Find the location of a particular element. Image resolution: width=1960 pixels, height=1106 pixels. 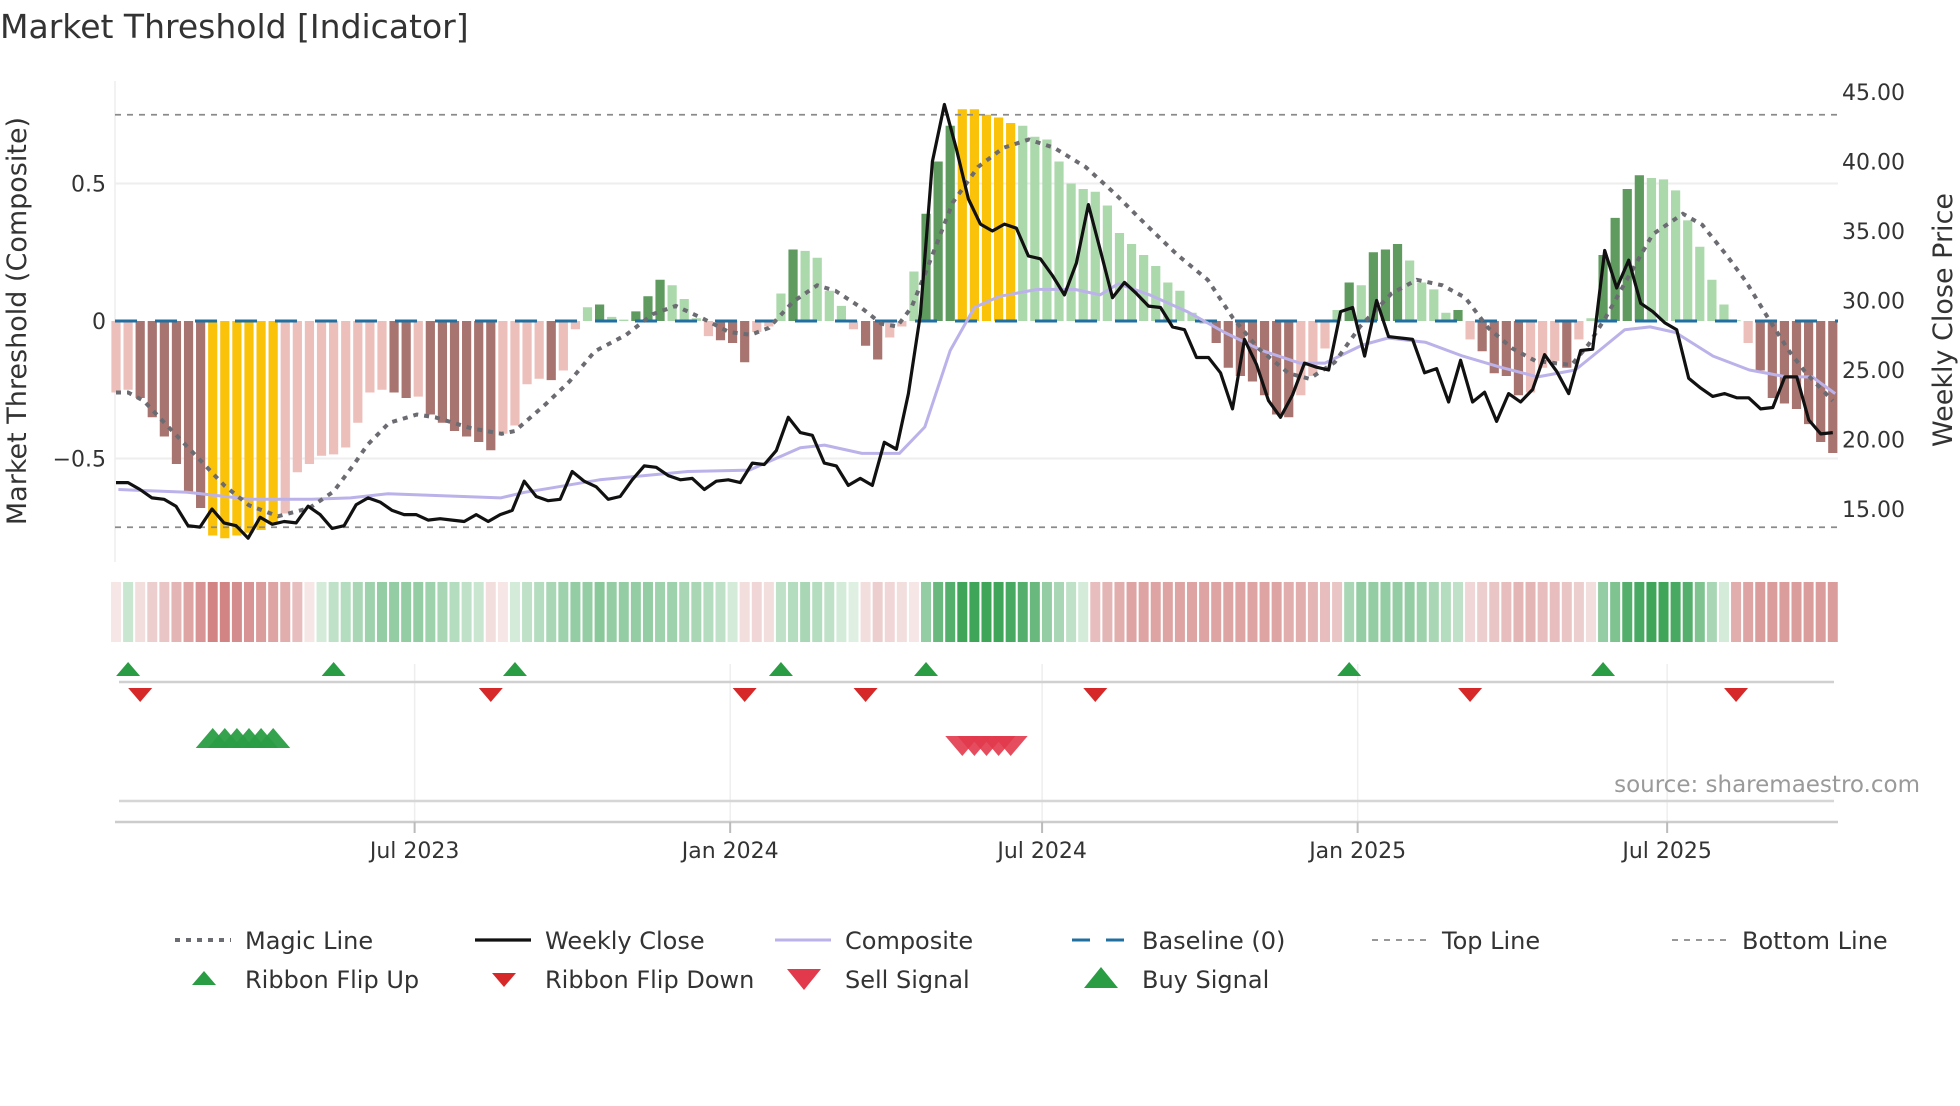

y2-tick-label: 45.00 is located at coordinates (1873, 93).